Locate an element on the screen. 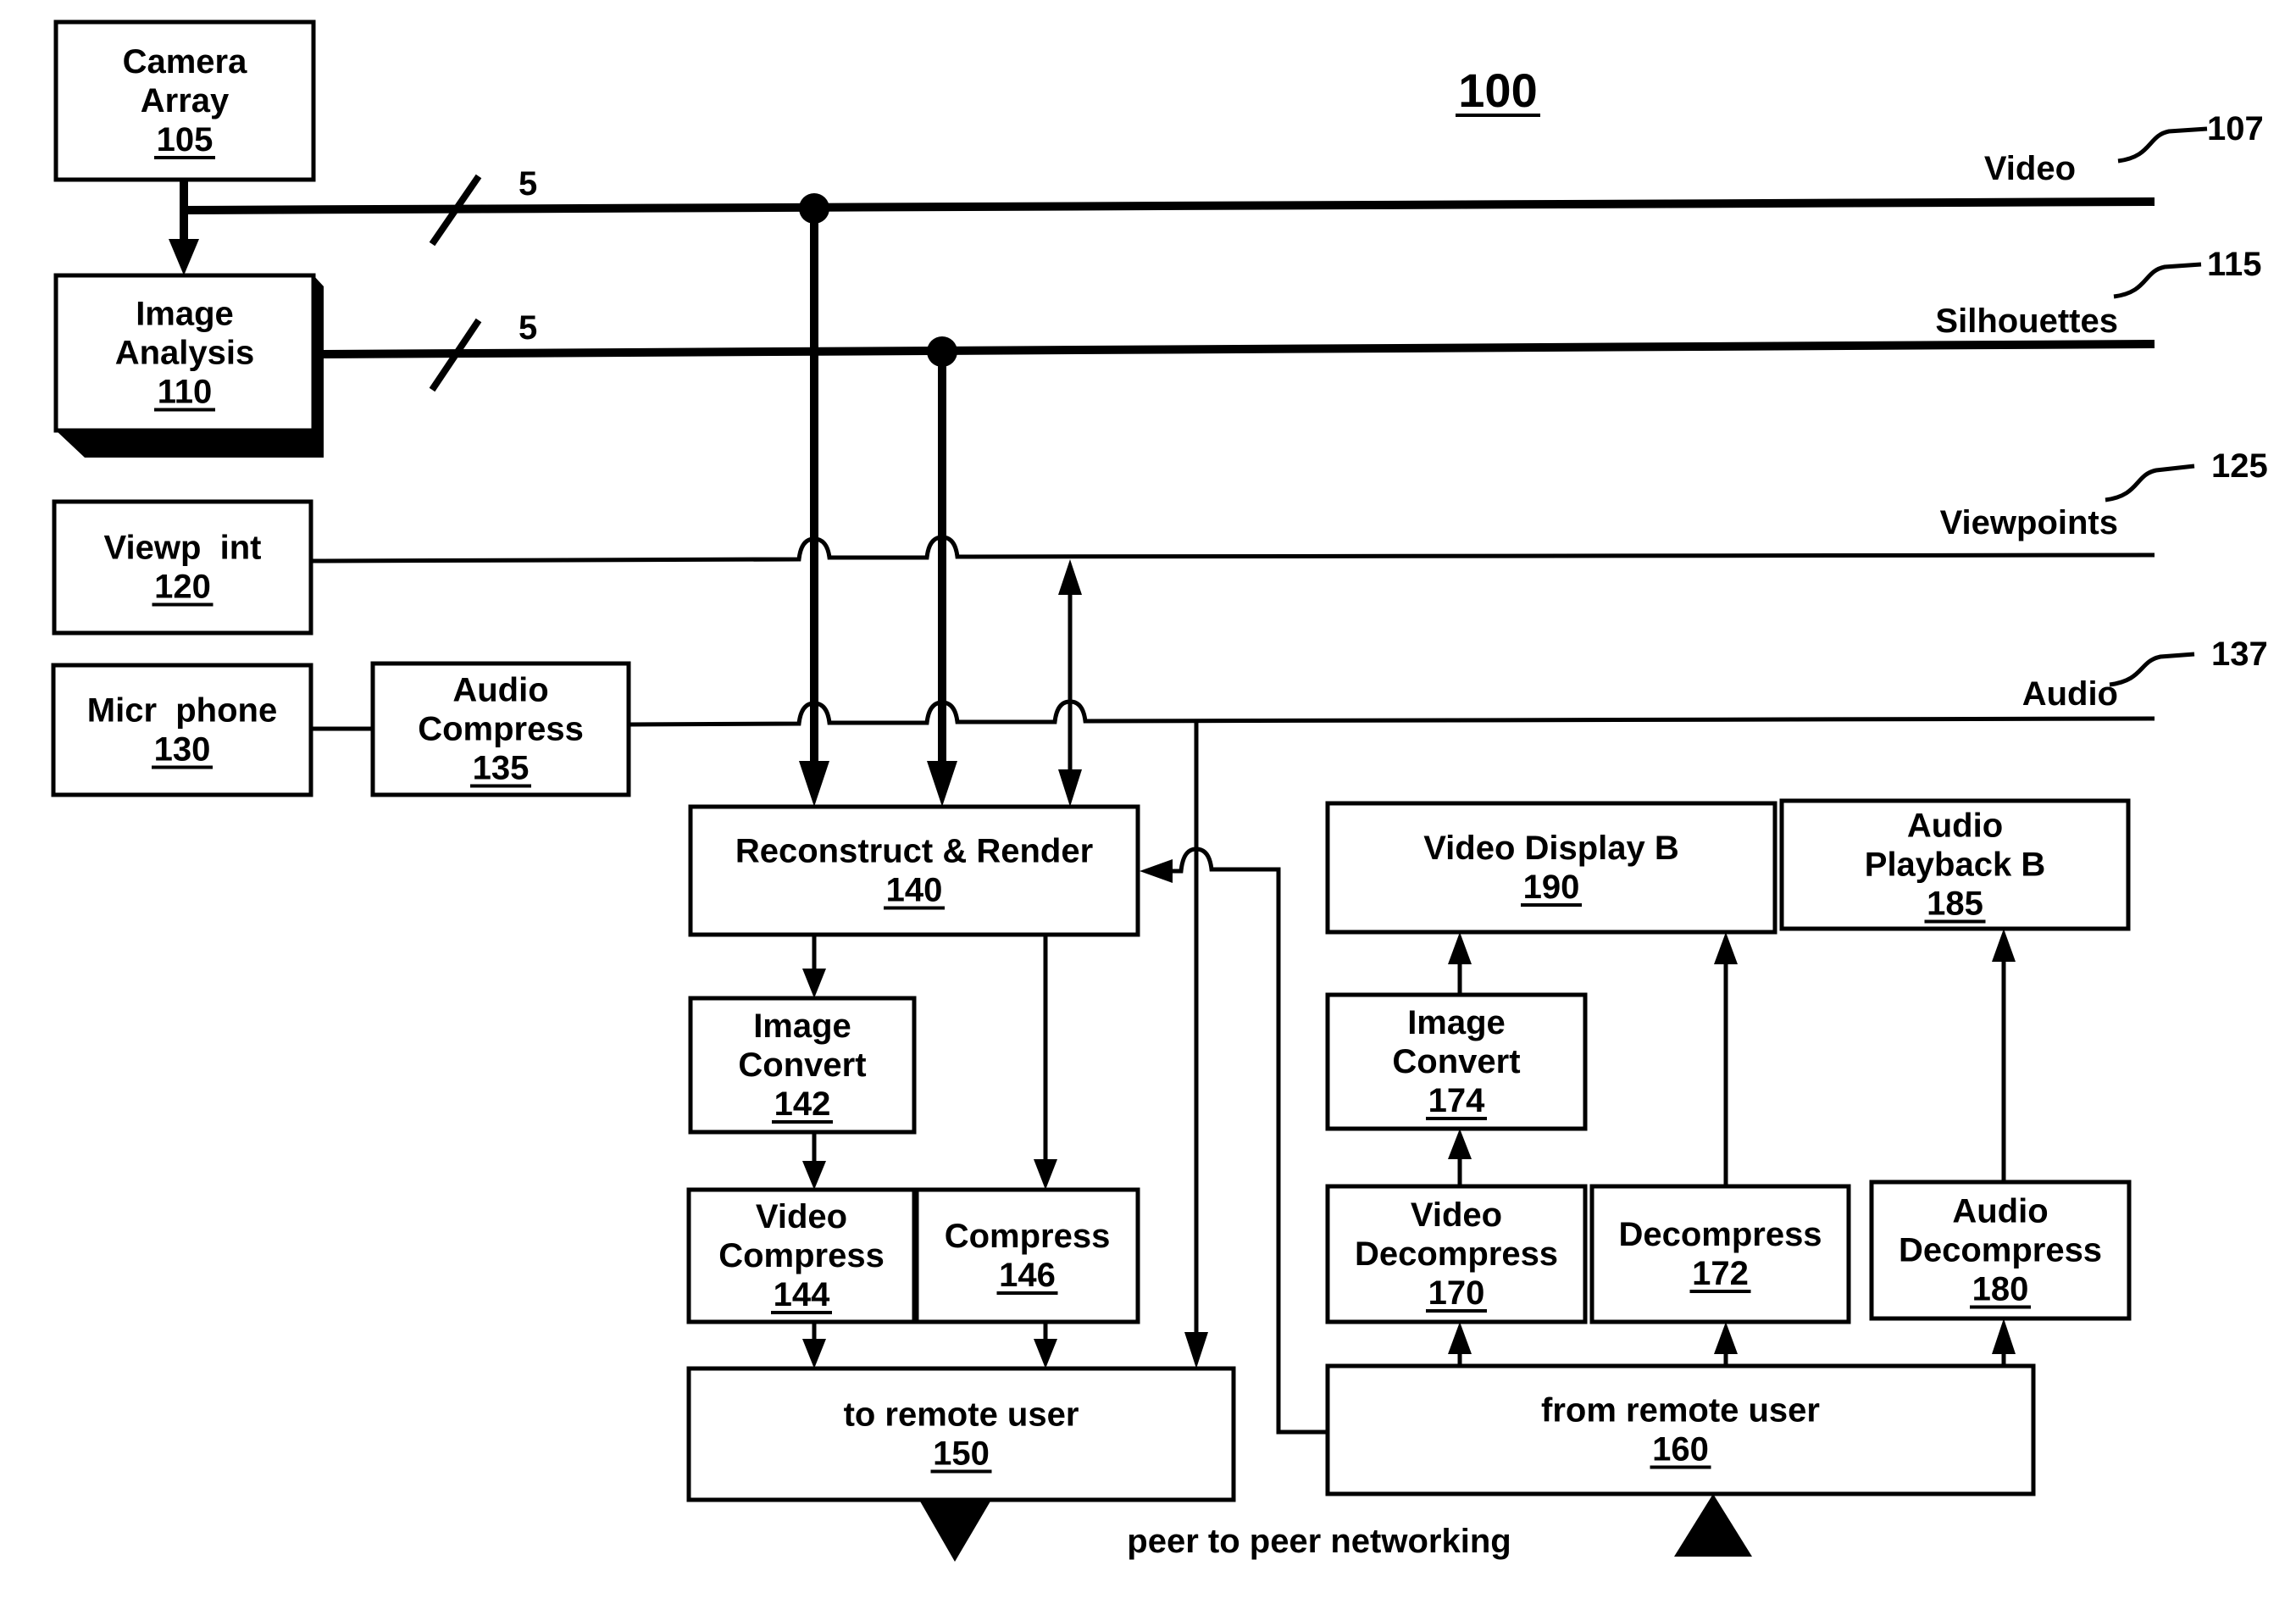  from-remote-user-label: from remote user is located at coordinates (1680, 1410).